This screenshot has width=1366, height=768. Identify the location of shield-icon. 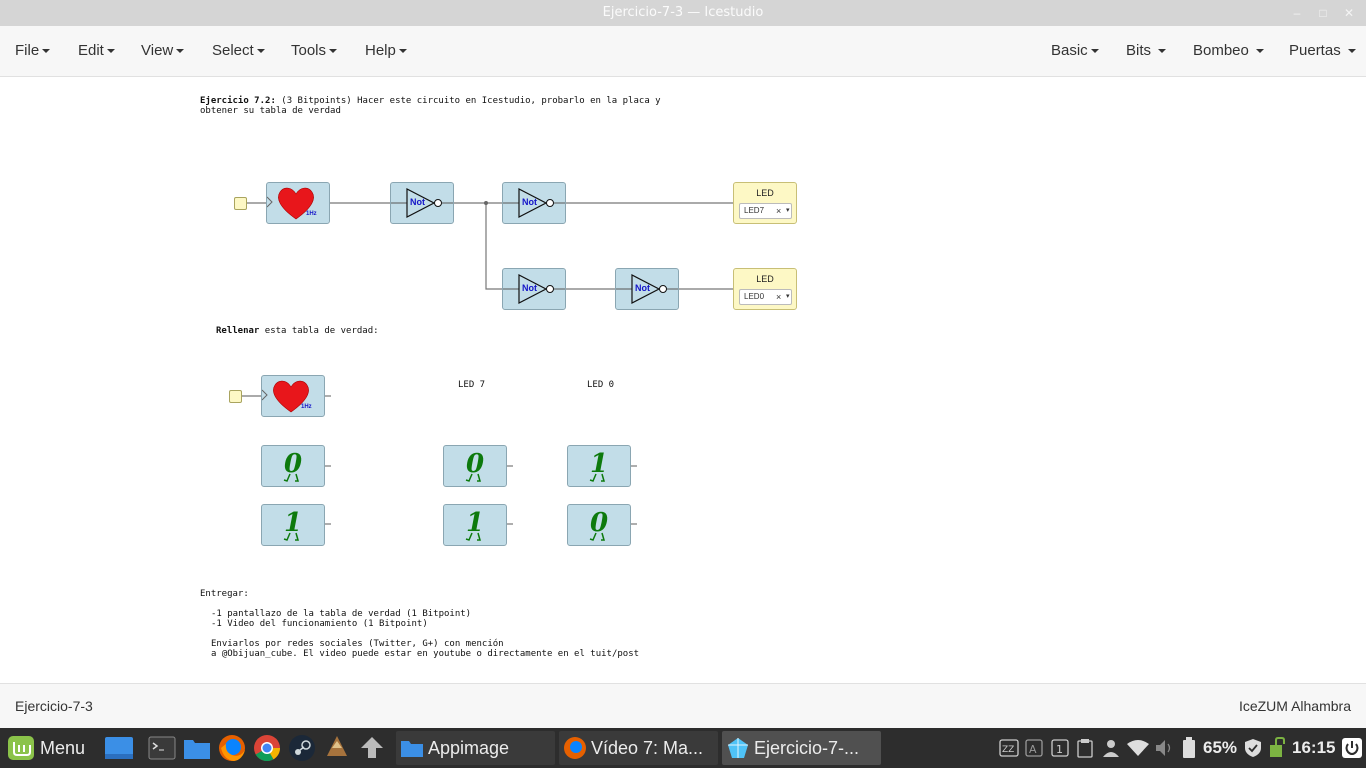
(1253, 748).